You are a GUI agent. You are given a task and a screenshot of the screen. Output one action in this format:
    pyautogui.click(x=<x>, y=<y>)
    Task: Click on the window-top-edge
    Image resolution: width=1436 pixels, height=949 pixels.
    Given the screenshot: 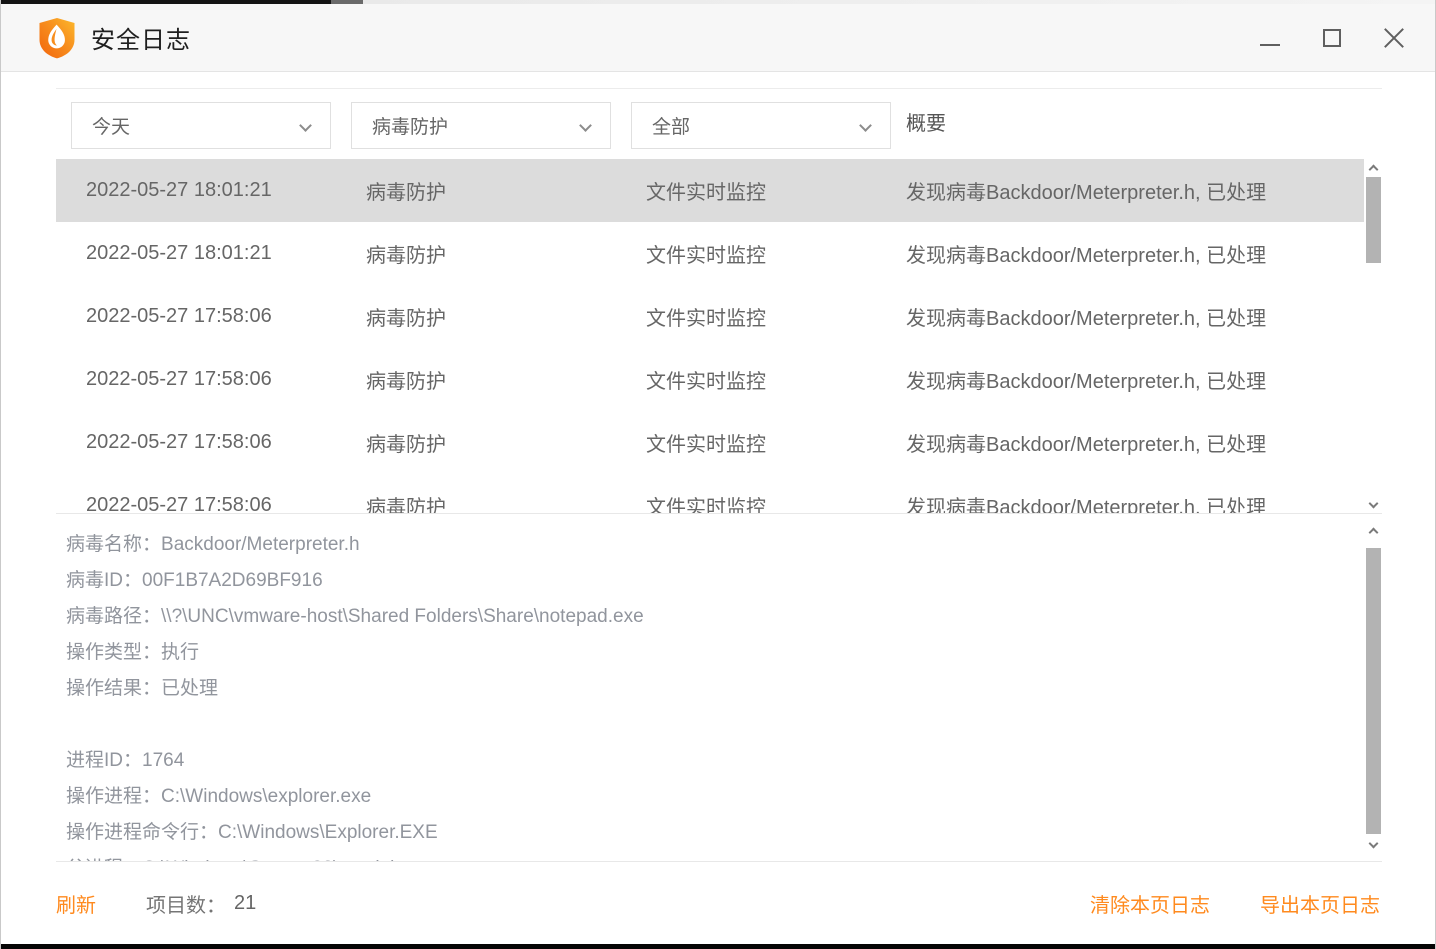 What is the action you would take?
    pyautogui.click(x=718, y=2)
    